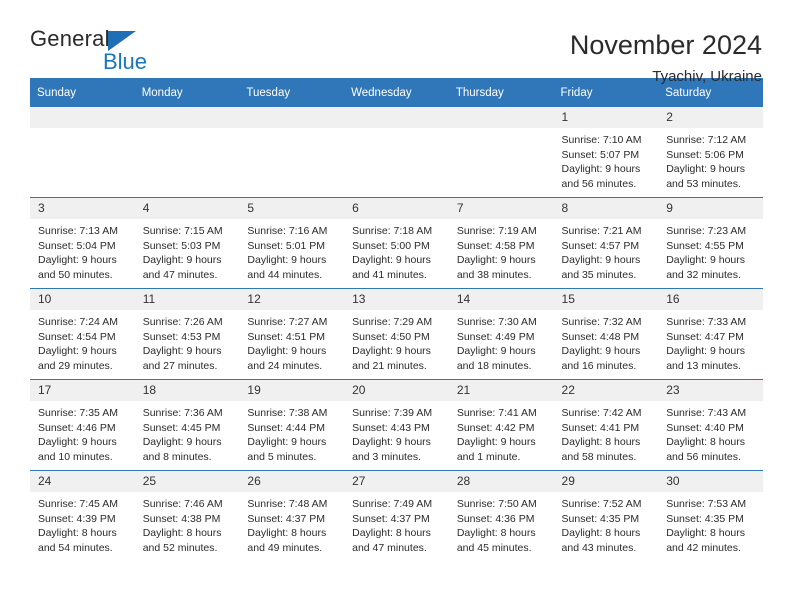 The height and width of the screenshot is (612, 792). What do you see at coordinates (282, 456) in the screenshot?
I see `daylight-duration-line2: and 5 minutes.` at bounding box center [282, 456].